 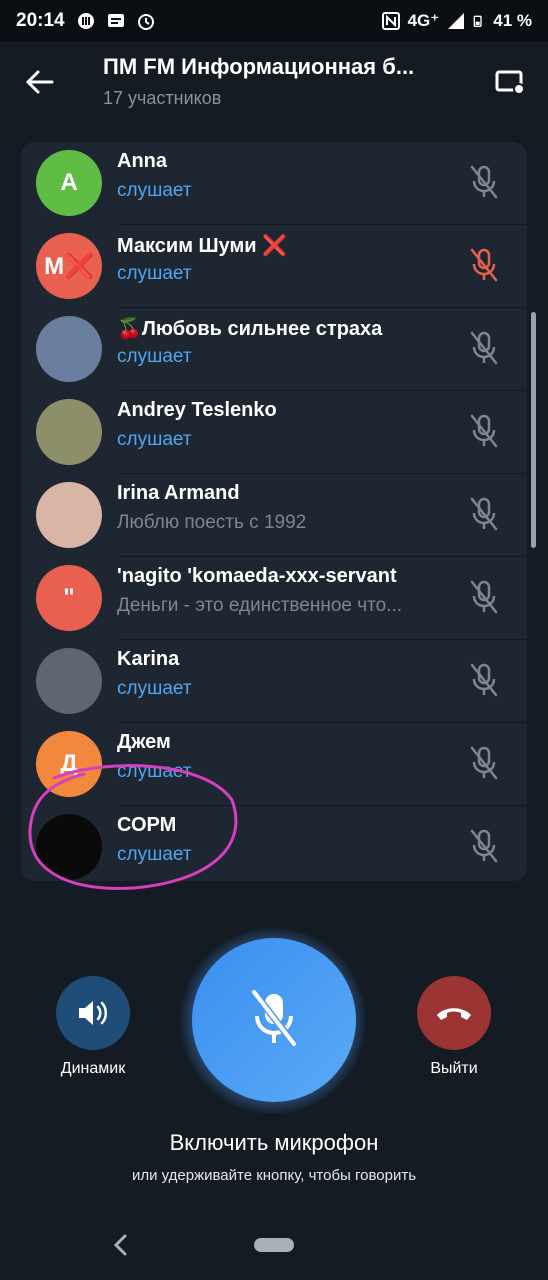 What do you see at coordinates (85, 21) in the screenshot?
I see `app-notification-icon` at bounding box center [85, 21].